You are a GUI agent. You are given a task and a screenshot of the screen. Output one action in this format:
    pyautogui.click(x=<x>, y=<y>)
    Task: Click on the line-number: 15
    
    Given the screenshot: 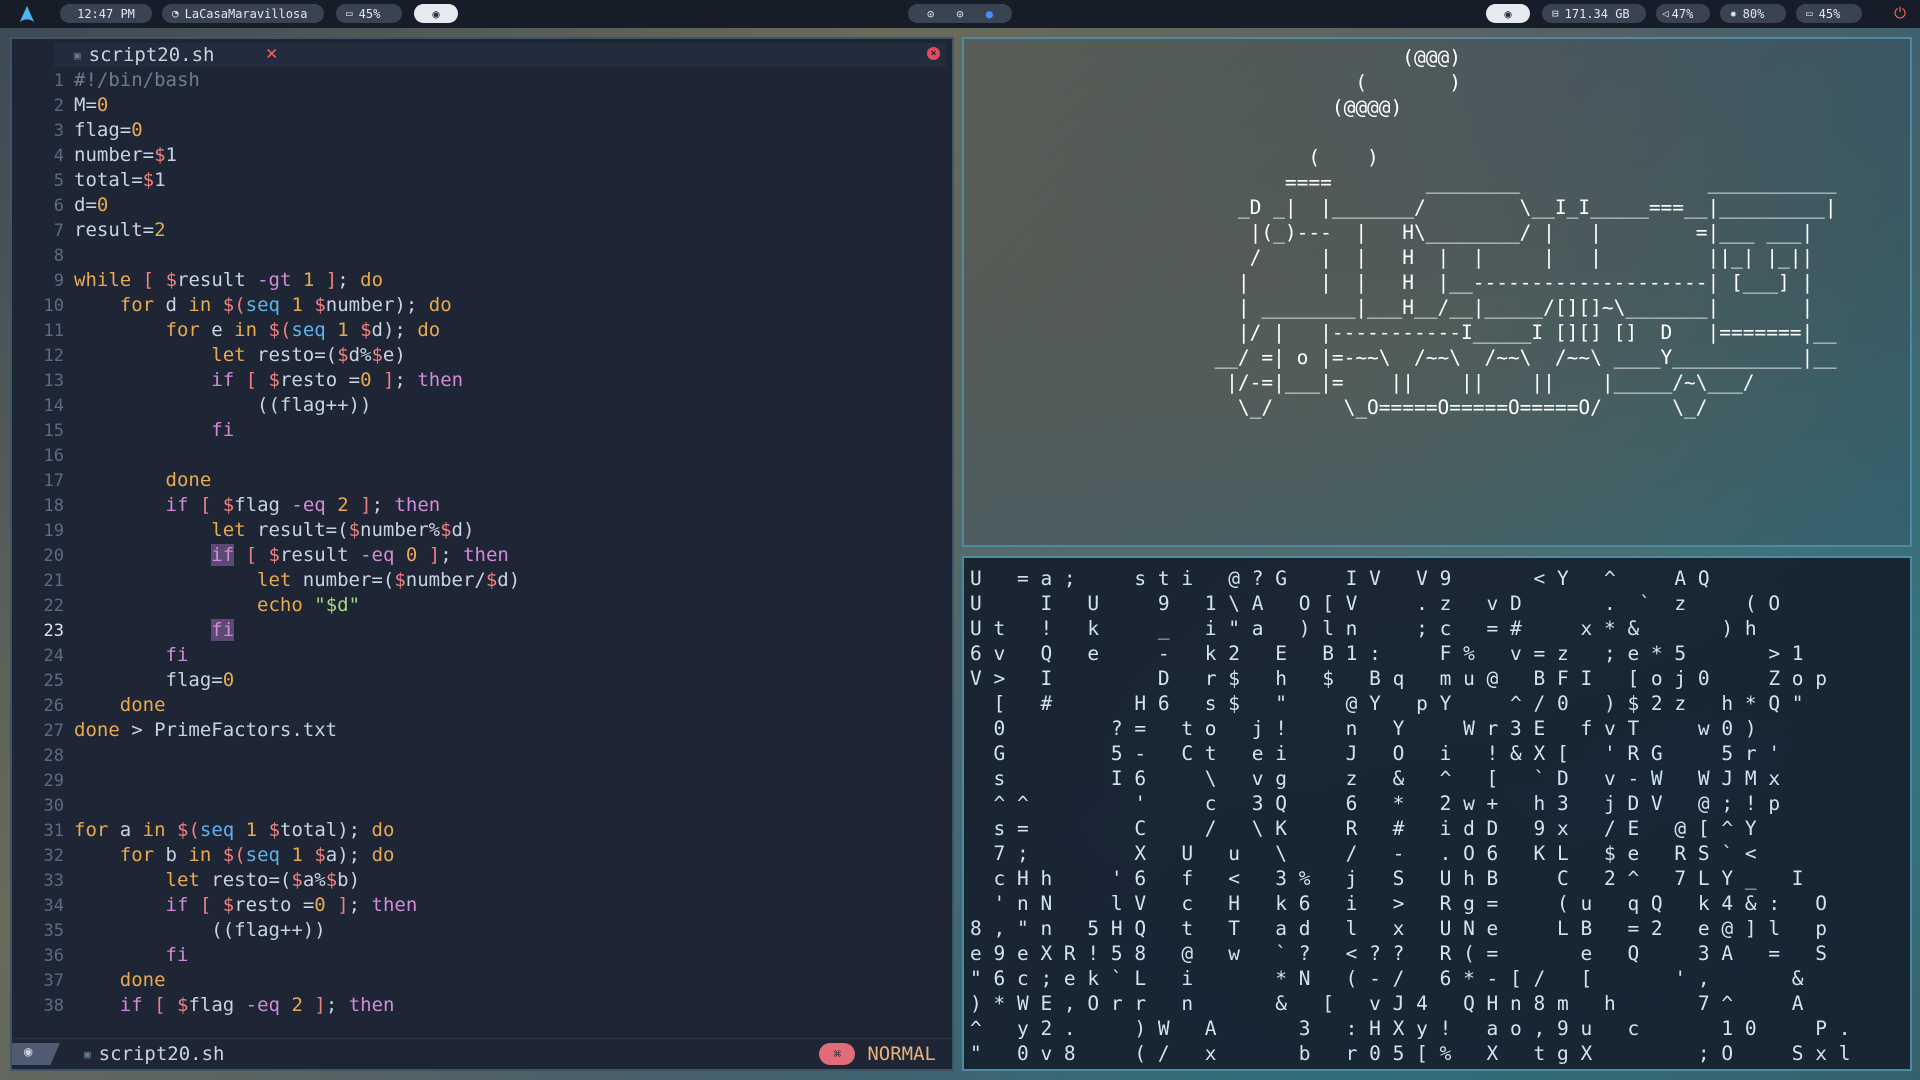 What is the action you would take?
    pyautogui.click(x=53, y=431)
    